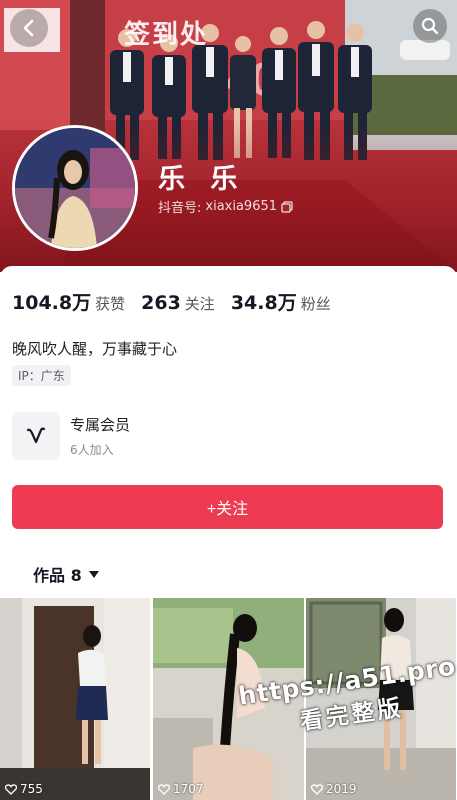 This screenshot has width=457, height=800. I want to click on video-thumb-image, so click(75, 699).